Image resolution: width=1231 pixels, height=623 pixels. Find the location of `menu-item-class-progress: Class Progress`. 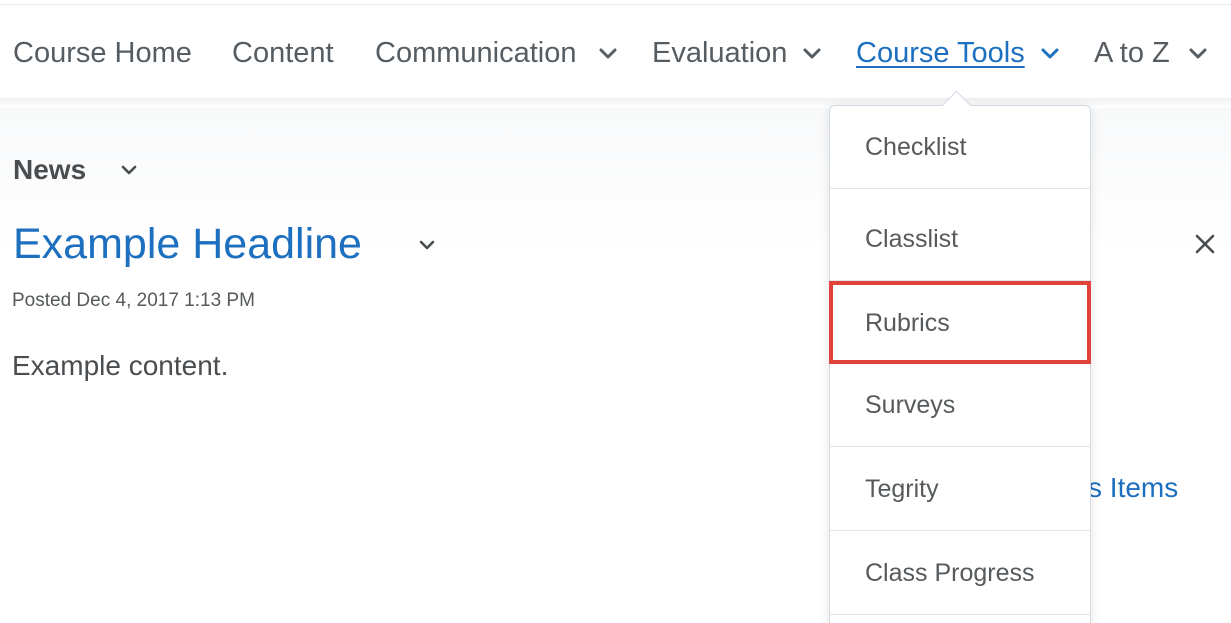

menu-item-class-progress: Class Progress is located at coordinates (960, 573).